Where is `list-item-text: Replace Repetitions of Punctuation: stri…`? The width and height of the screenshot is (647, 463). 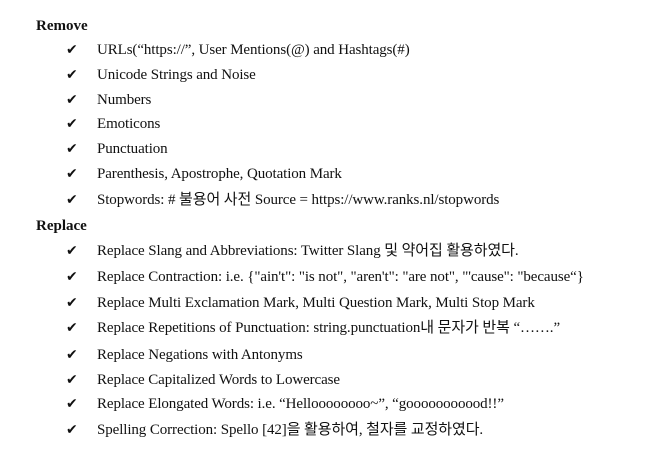 list-item-text: Replace Repetitions of Punctuation: stri… is located at coordinates (329, 328).